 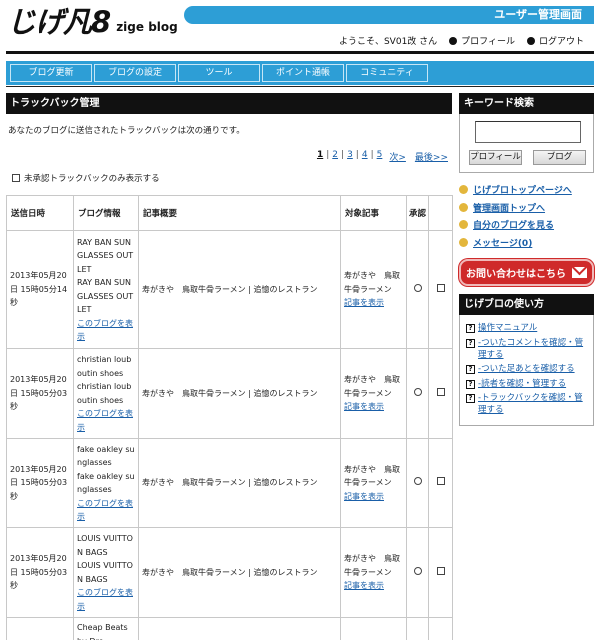 I want to click on row-summary, so click(x=239, y=628).